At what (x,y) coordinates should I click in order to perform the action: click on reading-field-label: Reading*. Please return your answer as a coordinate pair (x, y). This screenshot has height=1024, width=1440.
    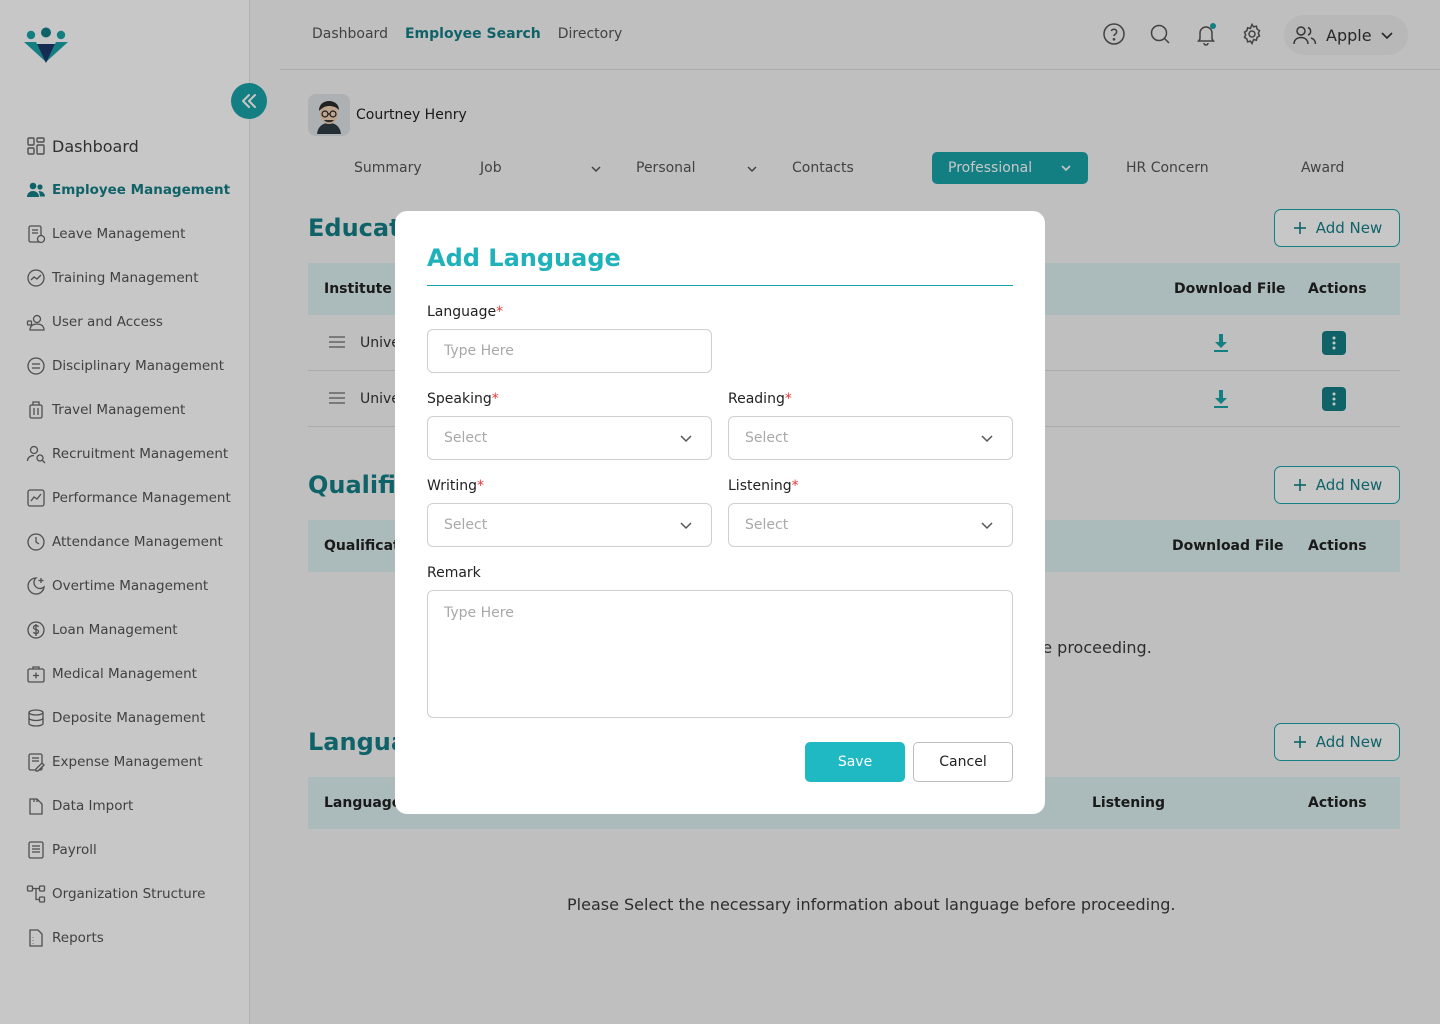
    Looking at the image, I should click on (760, 399).